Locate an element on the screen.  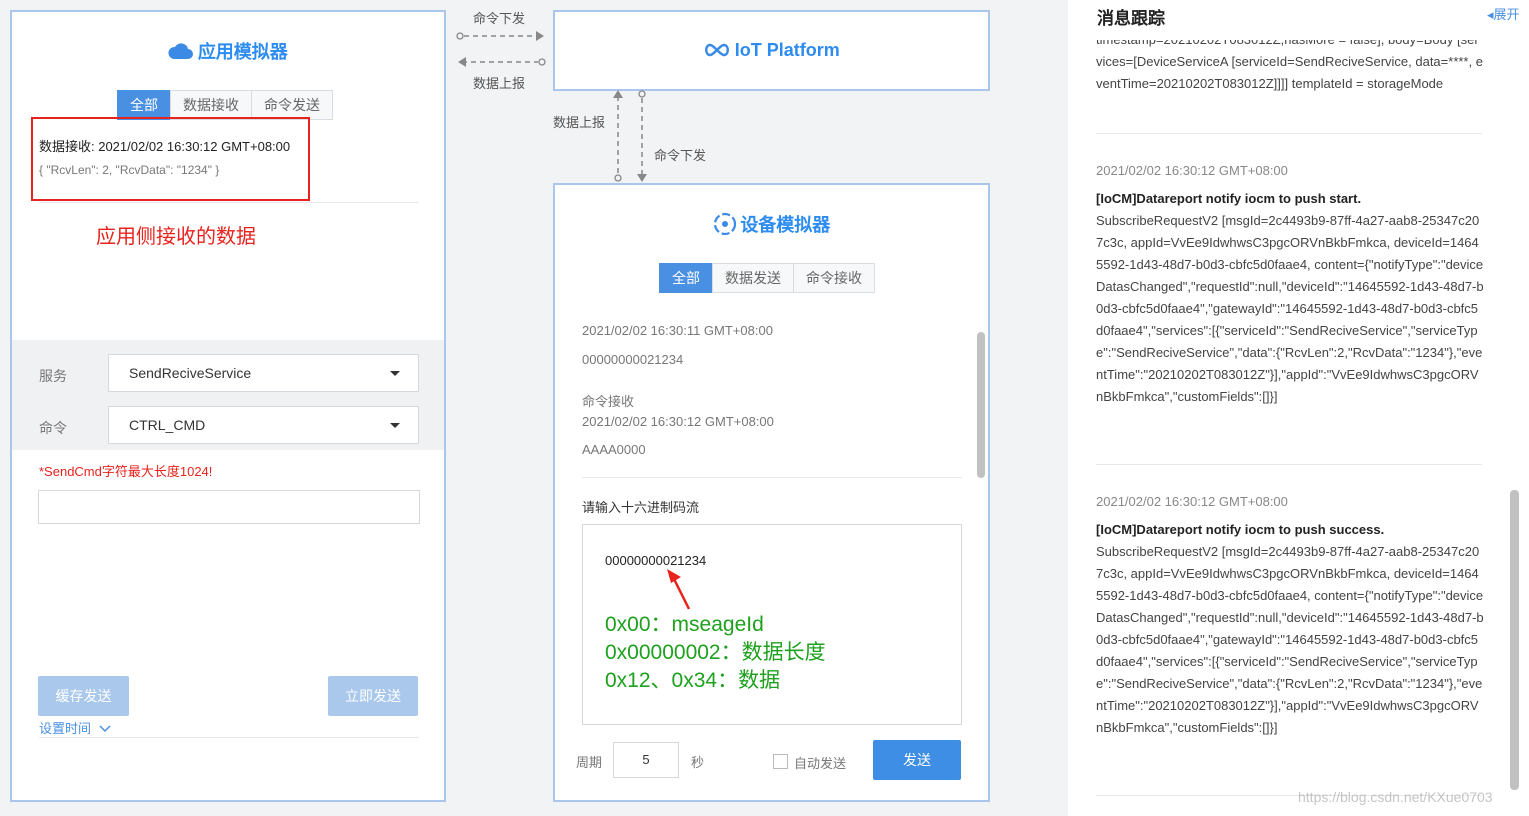
arrow-up-icon is located at coordinates (618, 136).